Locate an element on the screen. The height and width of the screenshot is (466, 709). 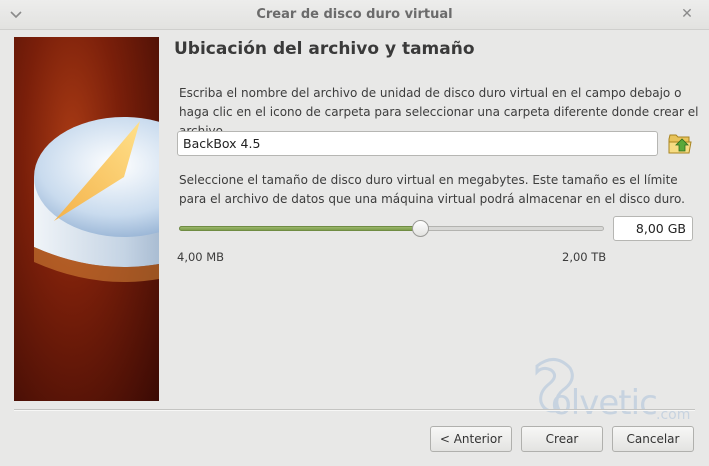
size-slider-fill is located at coordinates (300, 228).